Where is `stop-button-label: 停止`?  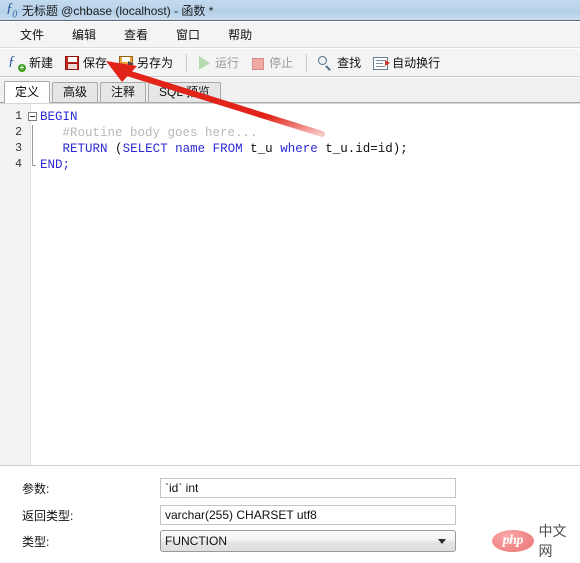 stop-button-label: 停止 is located at coordinates (281, 63).